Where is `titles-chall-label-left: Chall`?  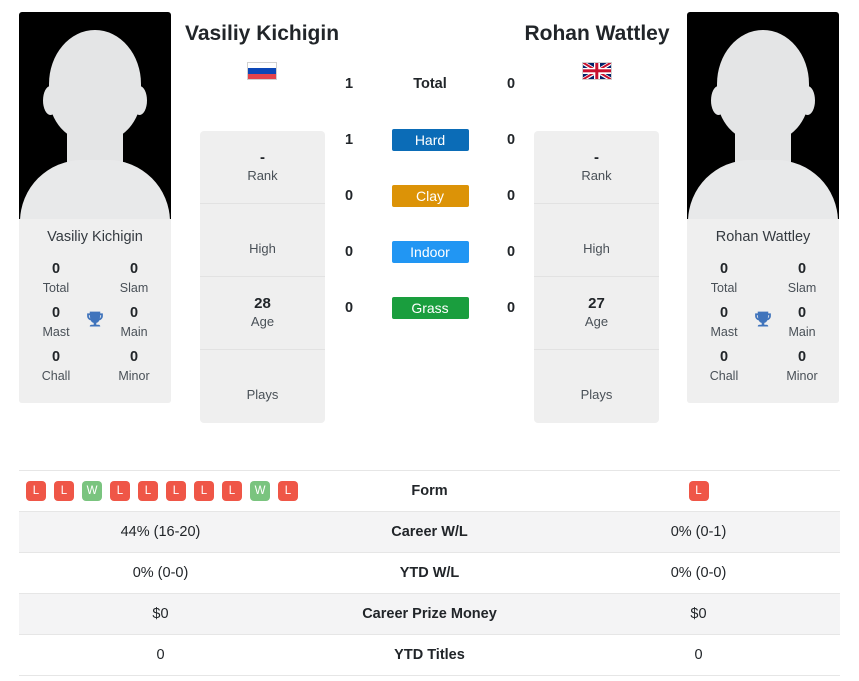 titles-chall-label-left: Chall is located at coordinates (56, 375).